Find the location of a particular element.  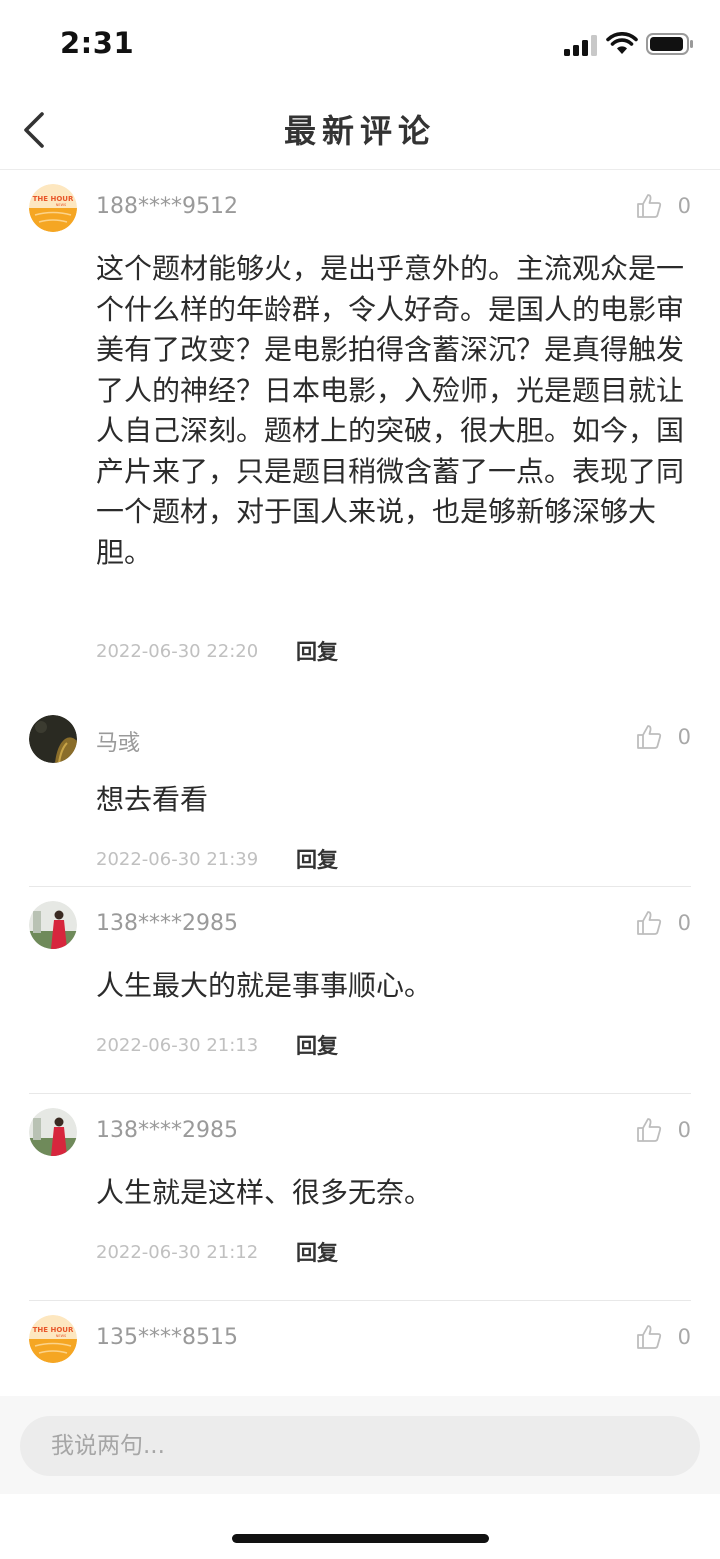

comment-meta: 2022-06-30 21:12 回复 is located at coordinates (217, 1252).